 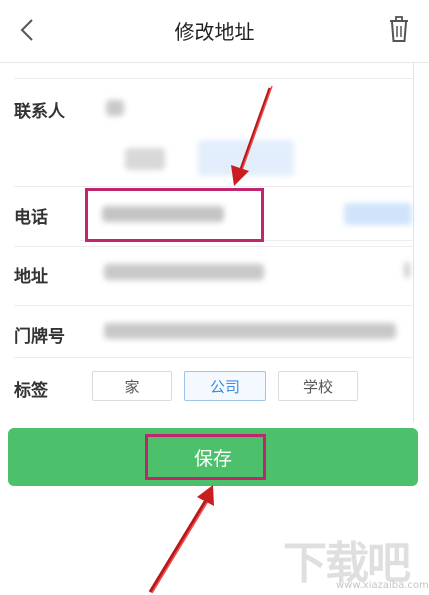 What do you see at coordinates (39, 112) in the screenshot?
I see `contact-label: 联系人` at bounding box center [39, 112].